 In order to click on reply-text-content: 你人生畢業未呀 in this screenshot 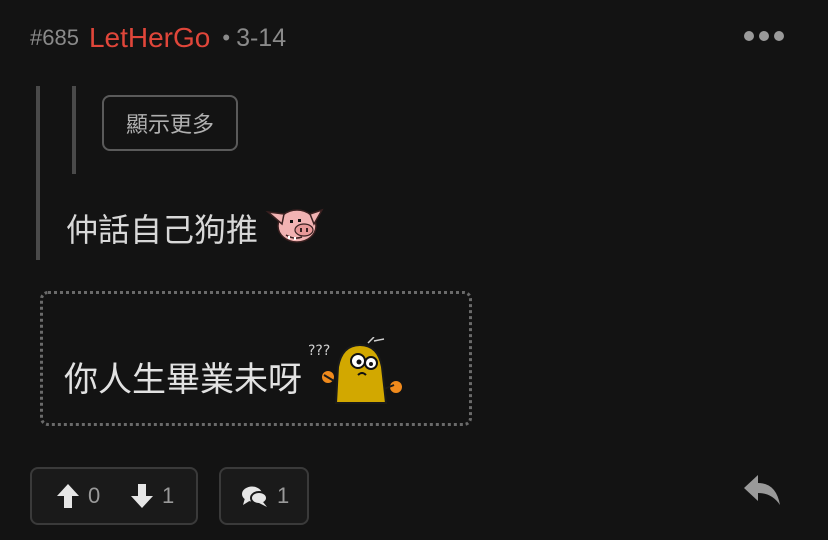, I will do `click(183, 379)`.